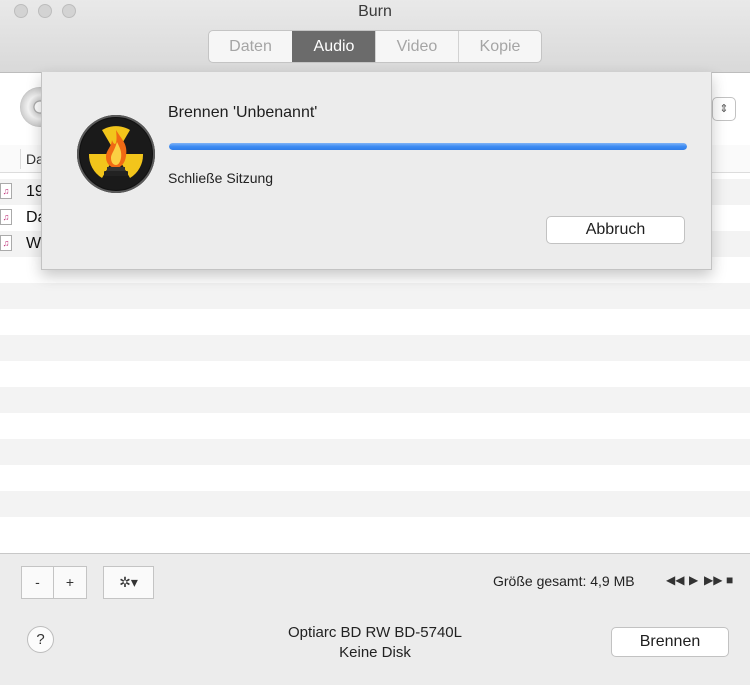 Image resolution: width=750 pixels, height=685 pixels. What do you see at coordinates (729, 580) in the screenshot?
I see `stop-icon: ■` at bounding box center [729, 580].